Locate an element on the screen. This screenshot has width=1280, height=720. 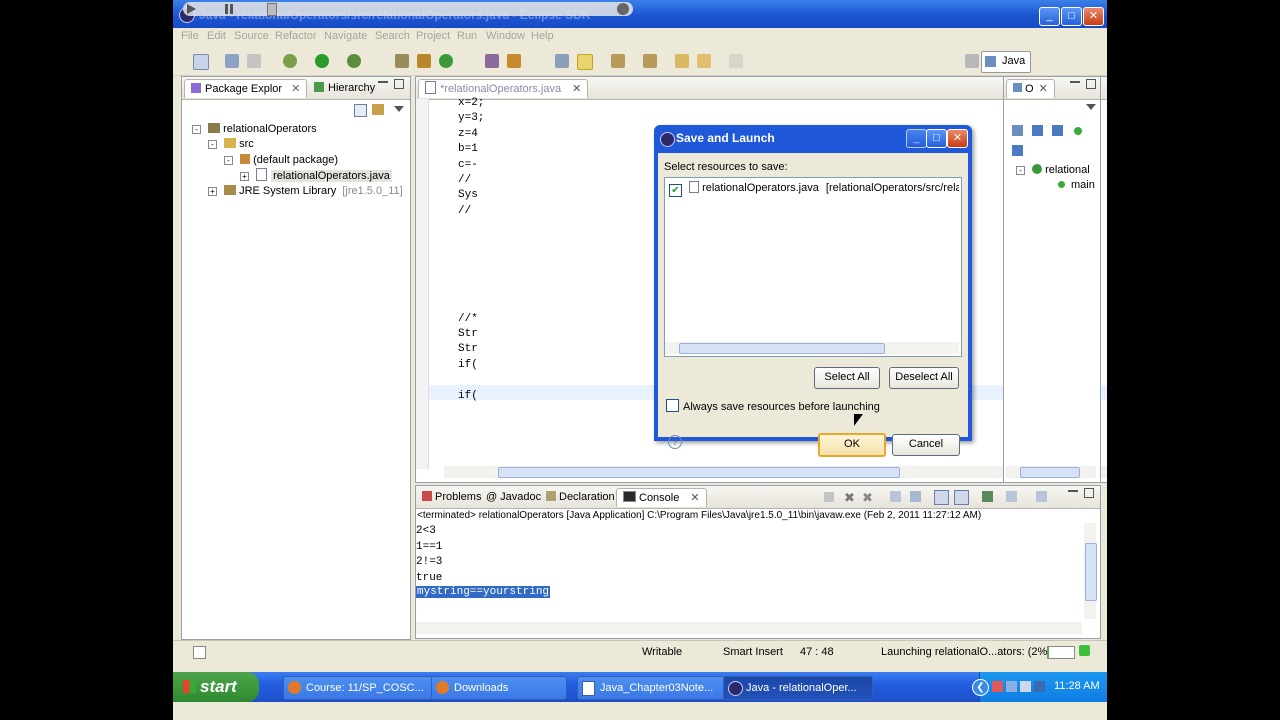
menu-project: Project is located at coordinates (433, 36).